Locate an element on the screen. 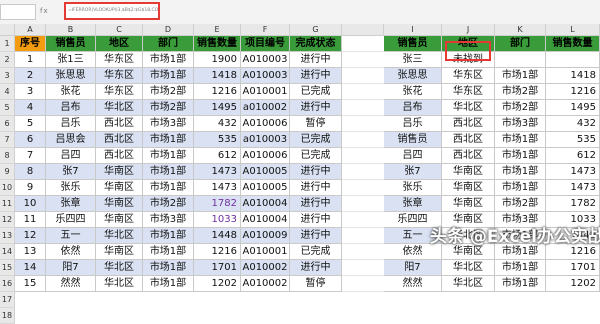 This screenshot has width=600, height=324. table-cell: 612 is located at coordinates (573, 156).